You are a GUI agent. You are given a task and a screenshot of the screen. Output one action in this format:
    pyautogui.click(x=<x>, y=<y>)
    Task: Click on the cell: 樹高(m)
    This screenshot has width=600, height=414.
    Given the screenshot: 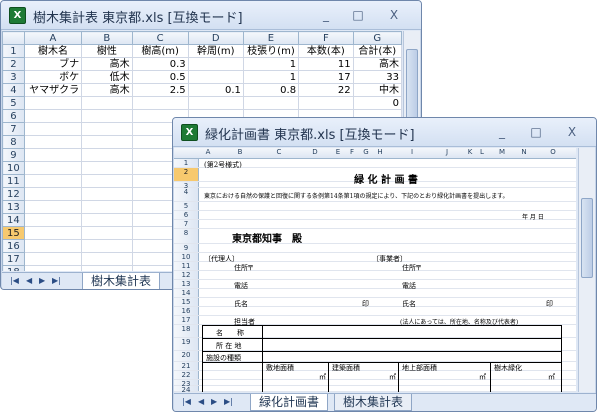 What is the action you would take?
    pyautogui.click(x=160, y=51)
    